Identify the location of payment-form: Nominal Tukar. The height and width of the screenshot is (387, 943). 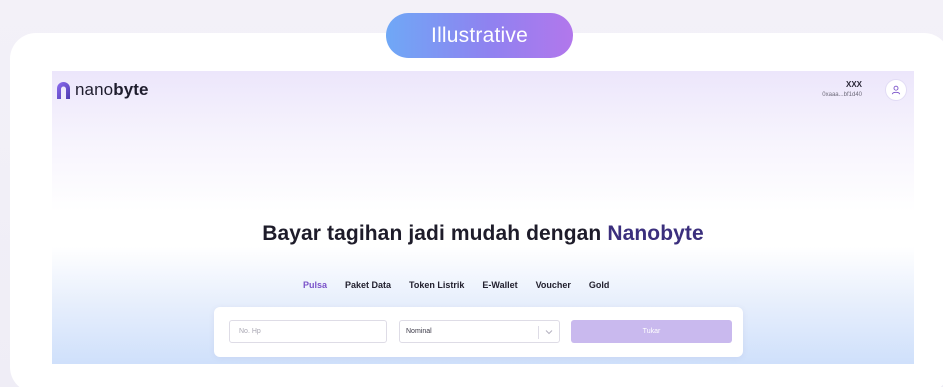
(478, 332).